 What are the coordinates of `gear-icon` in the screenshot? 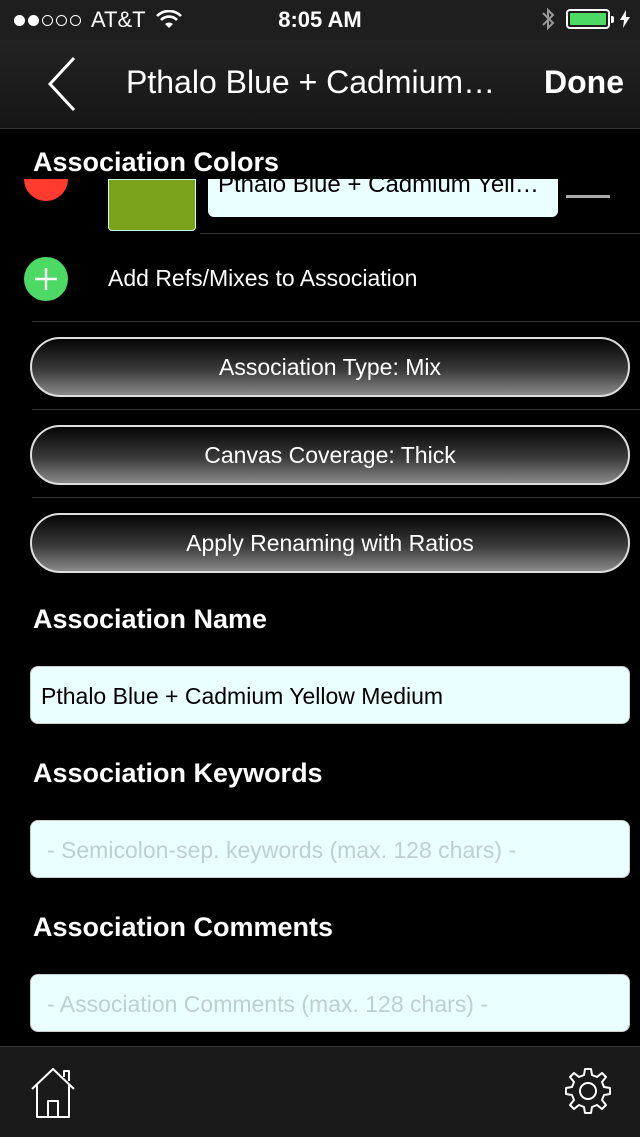 It's located at (588, 1091).